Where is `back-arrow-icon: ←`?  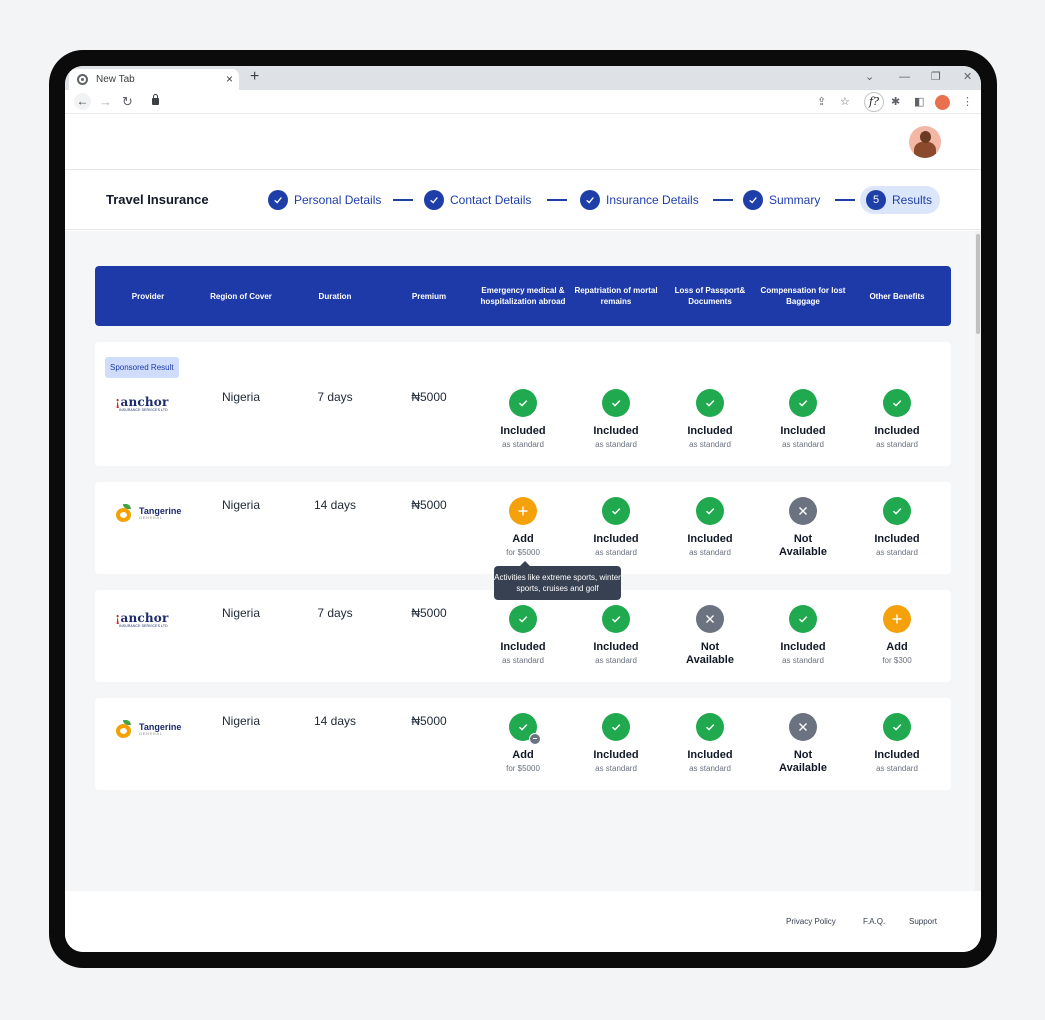
back-arrow-icon: ← is located at coordinates (82, 101).